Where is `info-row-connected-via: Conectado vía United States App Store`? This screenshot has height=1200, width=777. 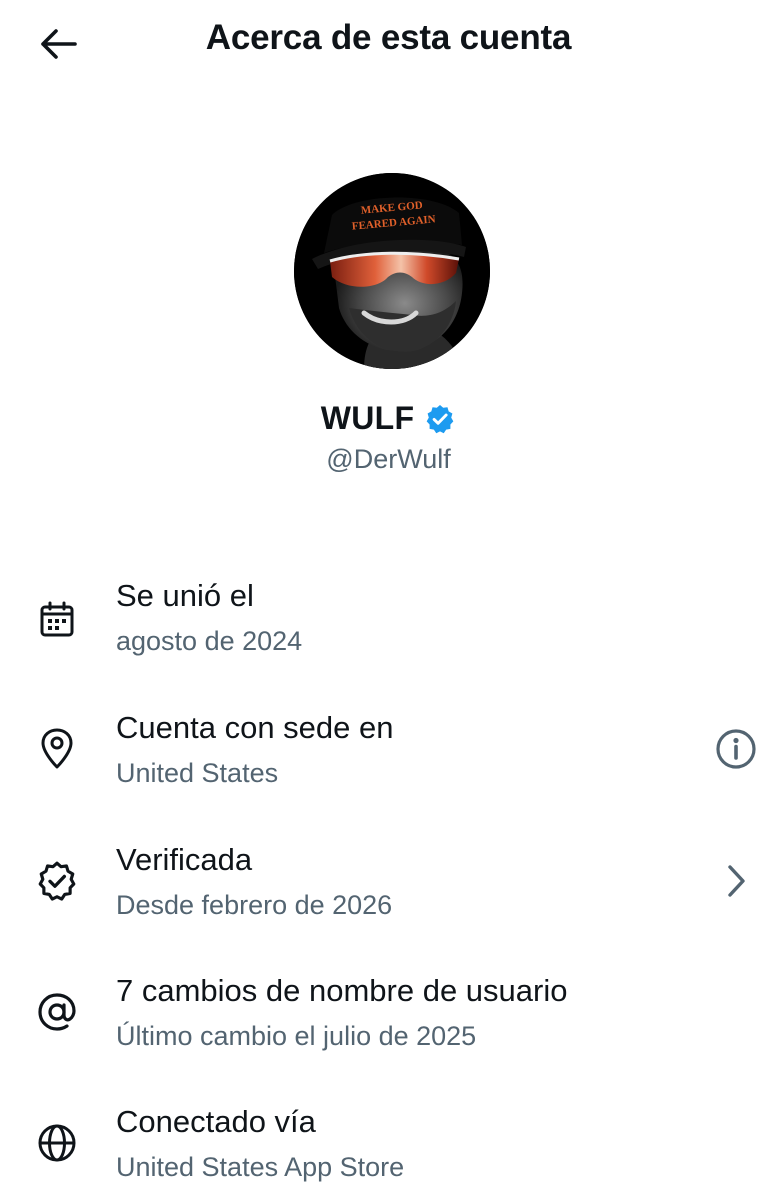
info-row-connected-via: Conectado vía United States App Store is located at coordinates (388, 1148).